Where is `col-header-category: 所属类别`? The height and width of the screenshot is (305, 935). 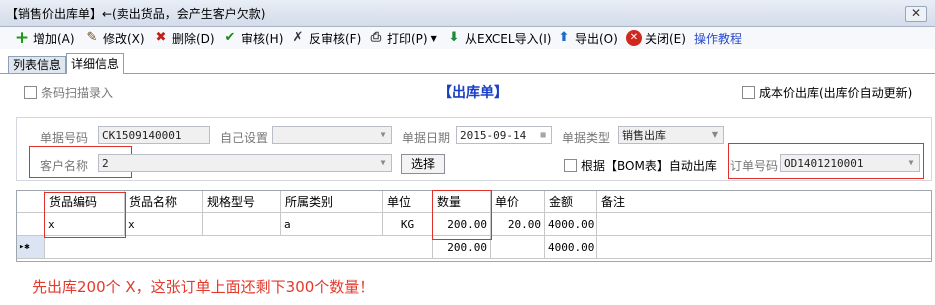 col-header-category: 所属类别 is located at coordinates (332, 202).